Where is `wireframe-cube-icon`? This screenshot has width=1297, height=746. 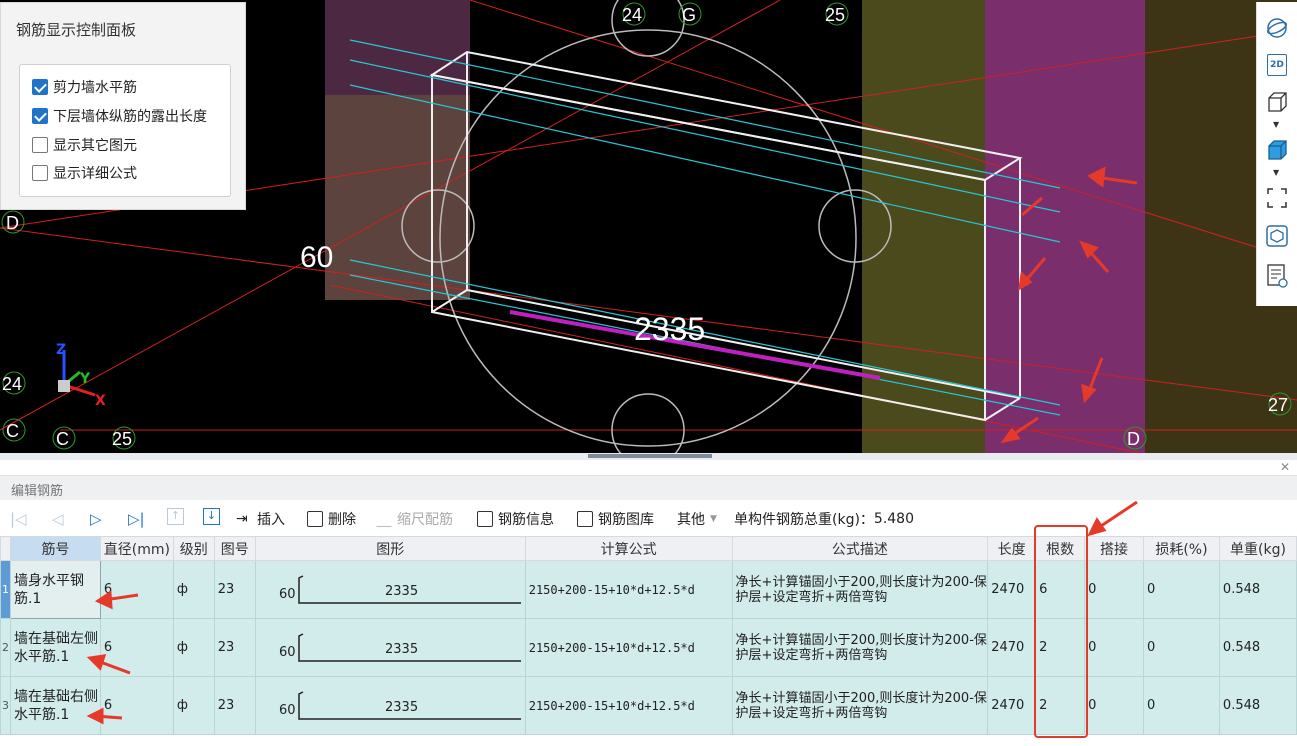
wireframe-cube-icon is located at coordinates (1277, 102).